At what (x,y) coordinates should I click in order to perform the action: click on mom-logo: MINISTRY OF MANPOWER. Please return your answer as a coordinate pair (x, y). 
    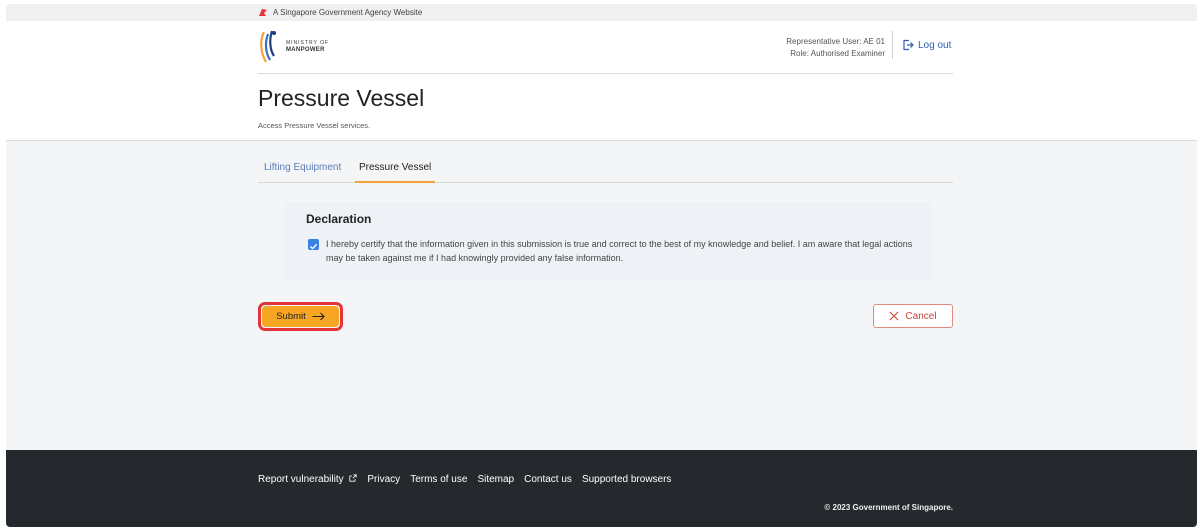
    Looking at the image, I should click on (293, 47).